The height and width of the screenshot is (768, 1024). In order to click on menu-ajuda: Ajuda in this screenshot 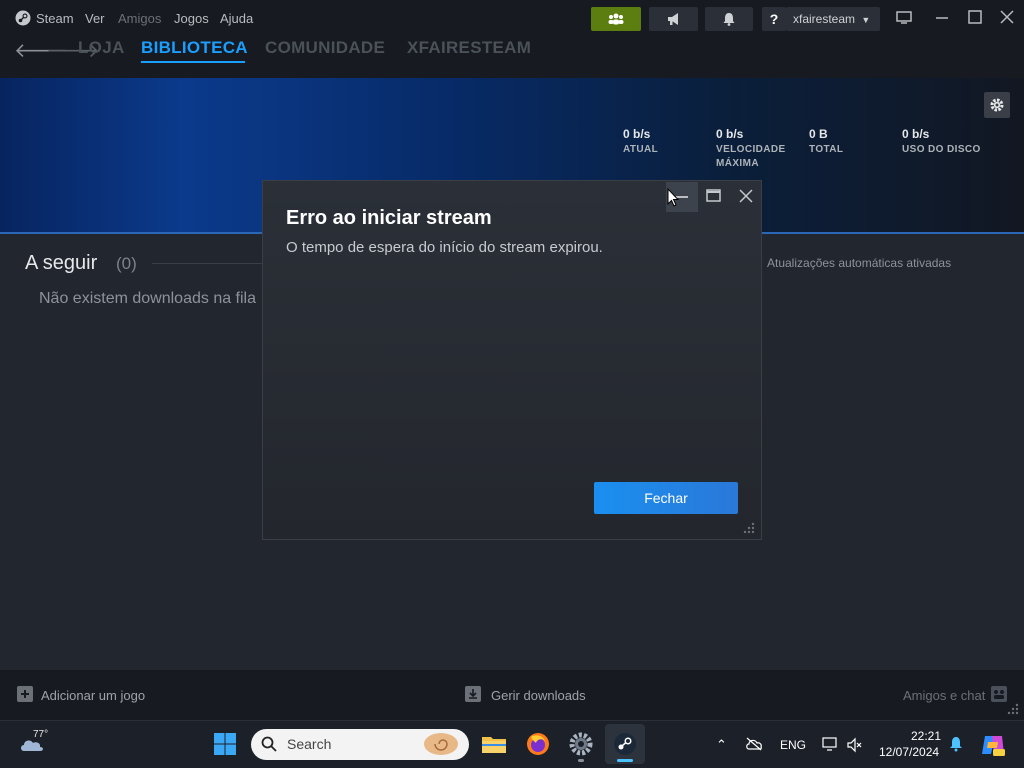, I will do `click(236, 18)`.